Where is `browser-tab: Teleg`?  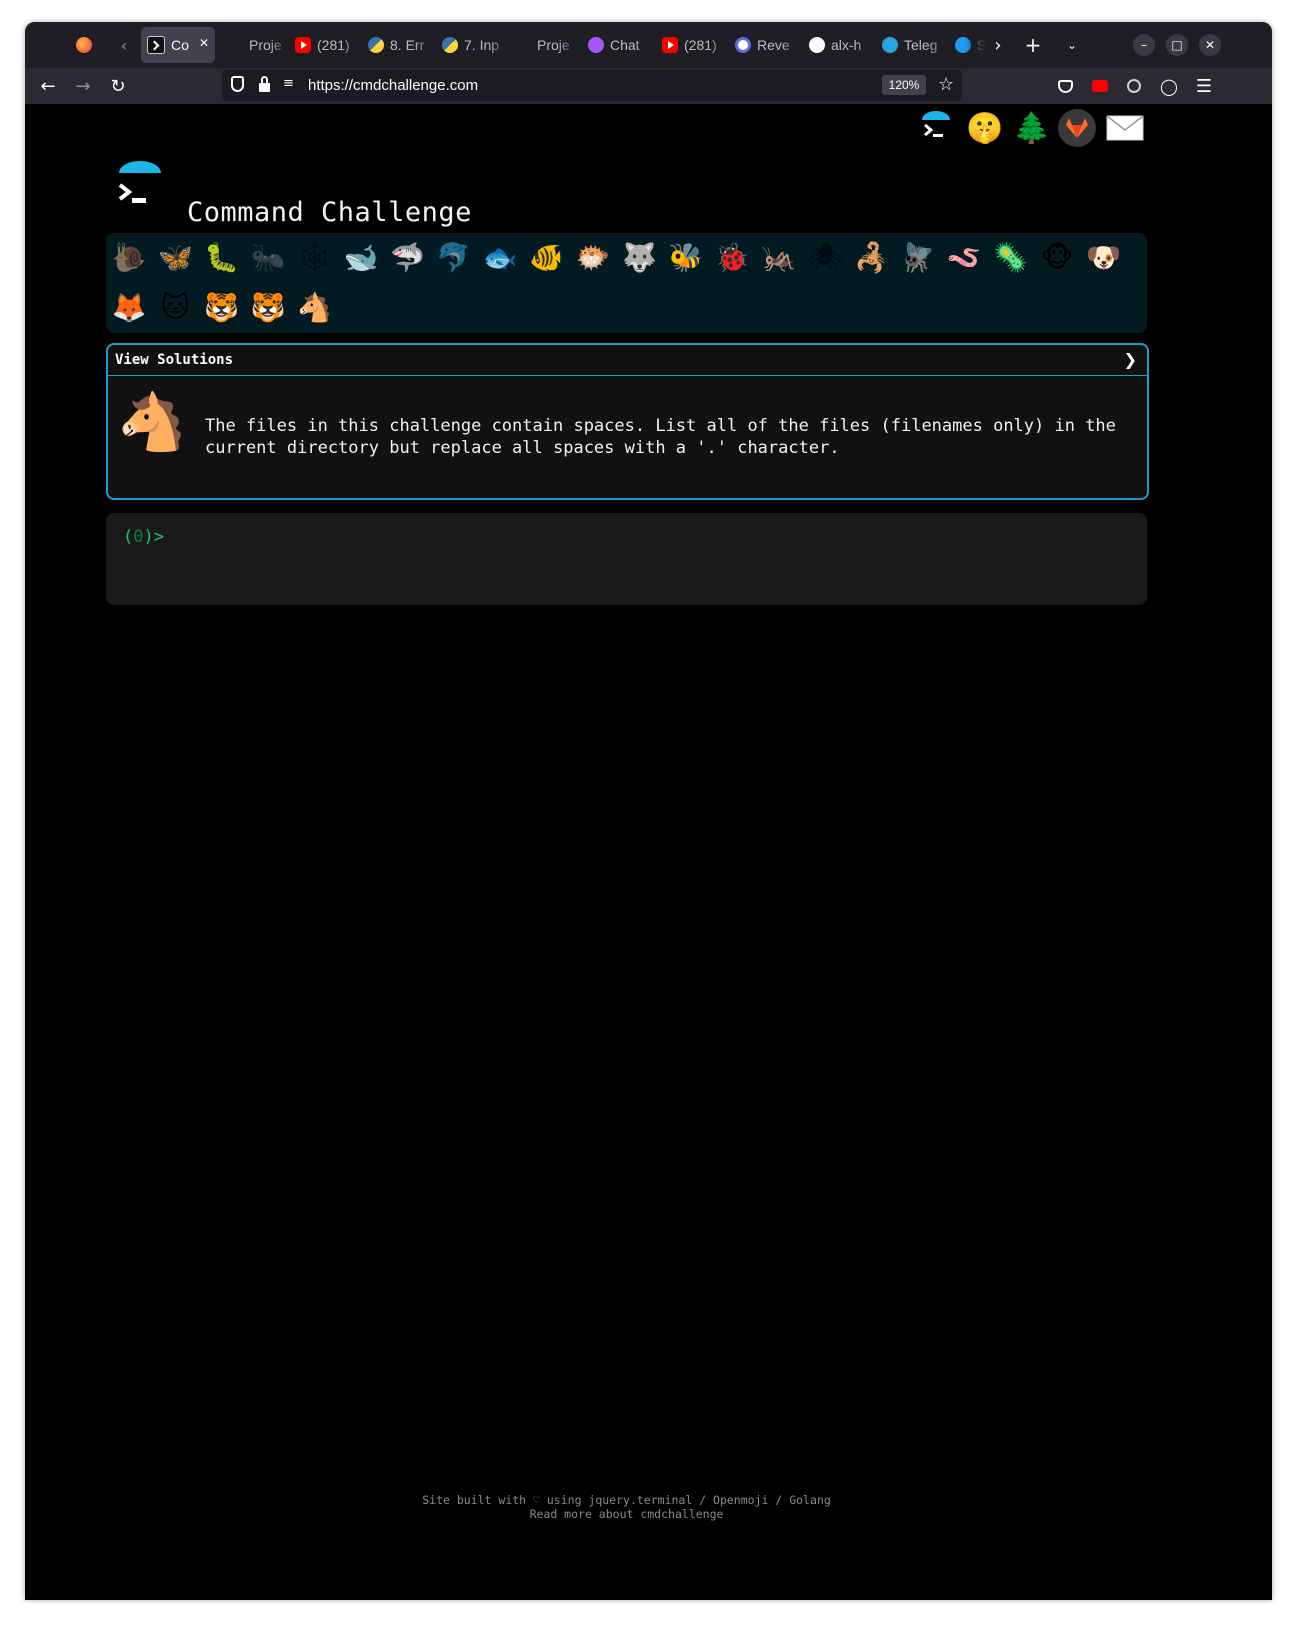 browser-tab: Teleg is located at coordinates (913, 45).